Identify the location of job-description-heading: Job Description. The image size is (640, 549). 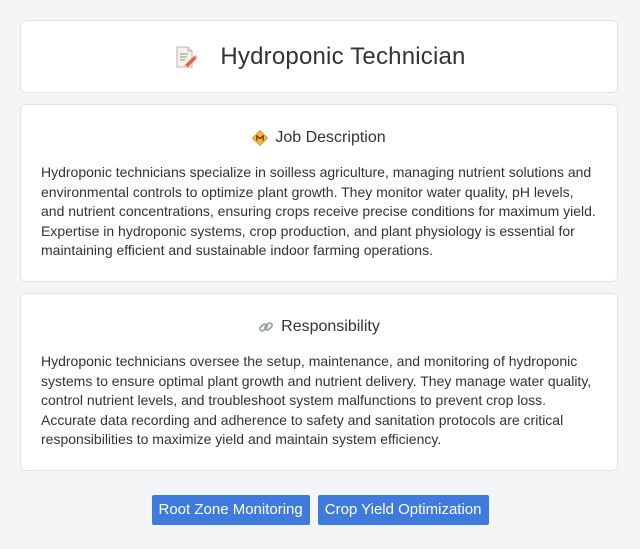
(319, 138).